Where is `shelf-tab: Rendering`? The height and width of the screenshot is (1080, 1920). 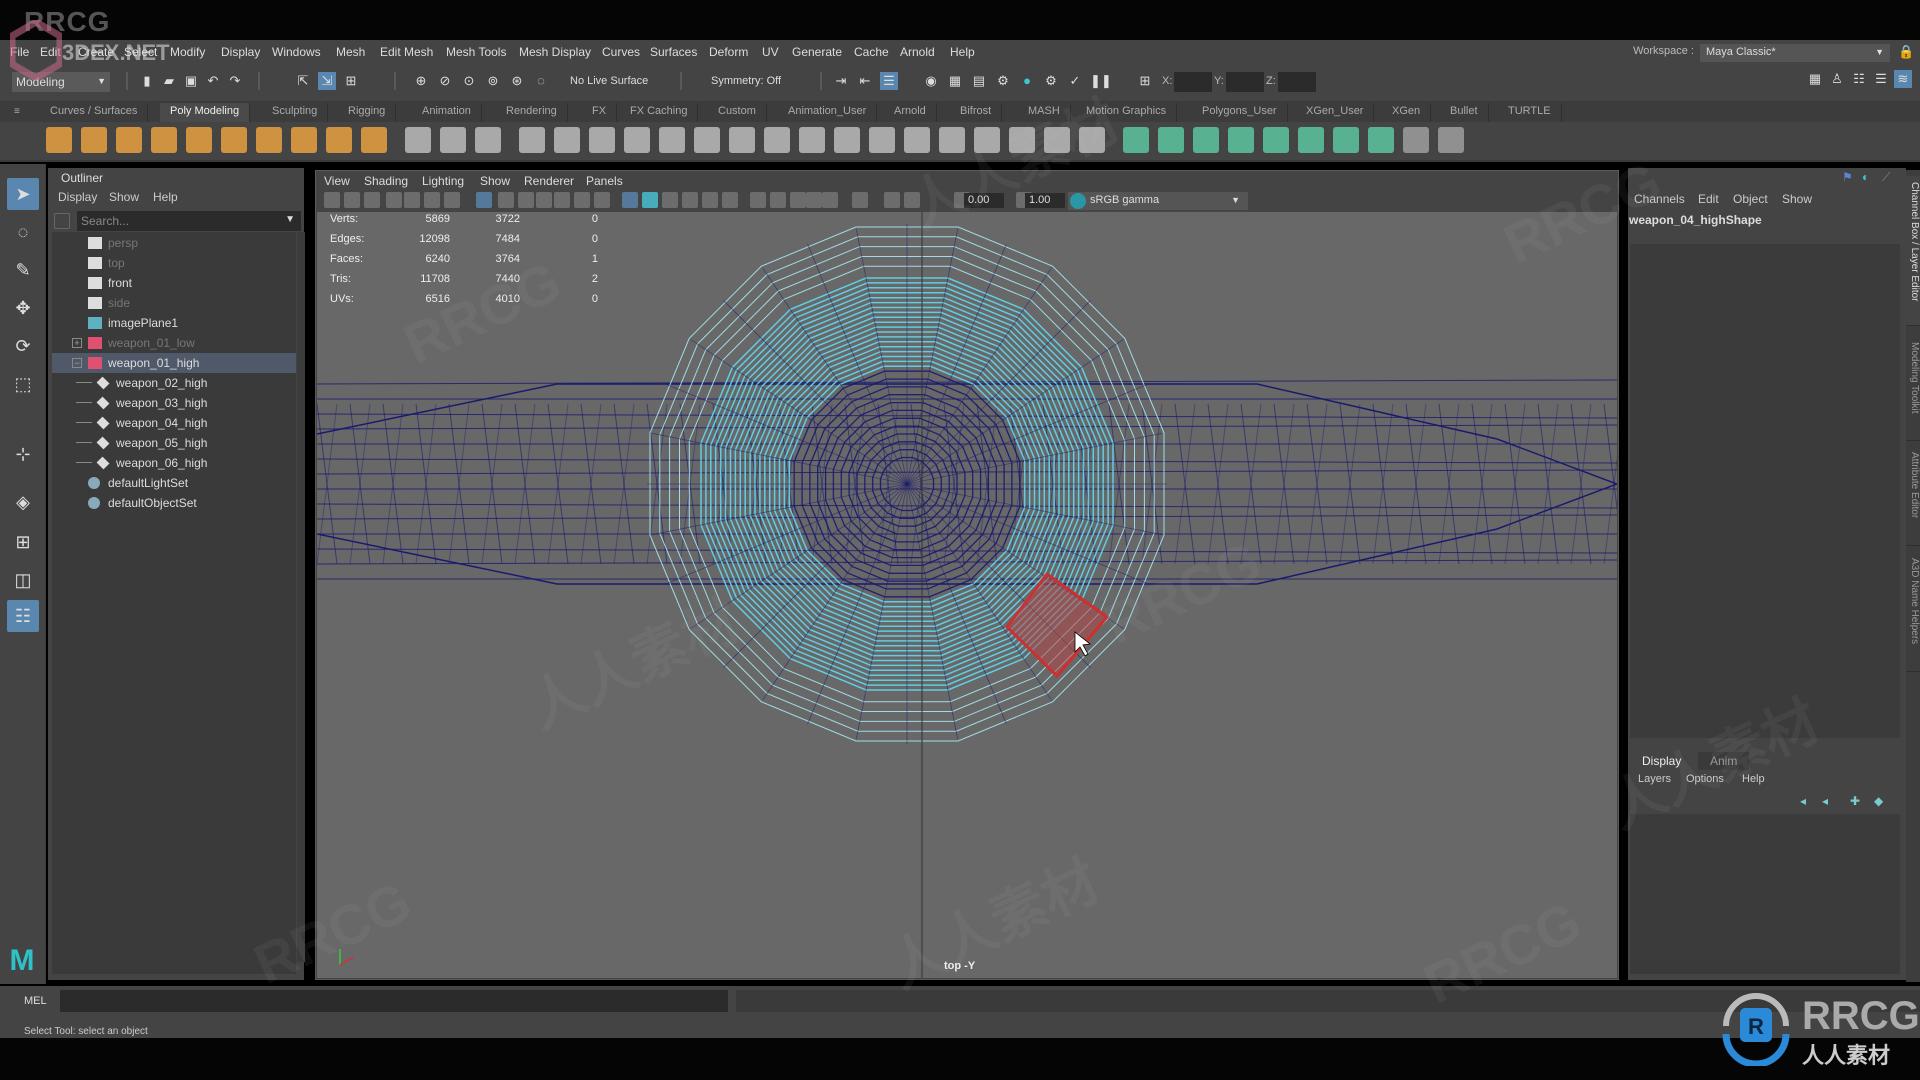
shelf-tab: Rendering is located at coordinates (532, 112).